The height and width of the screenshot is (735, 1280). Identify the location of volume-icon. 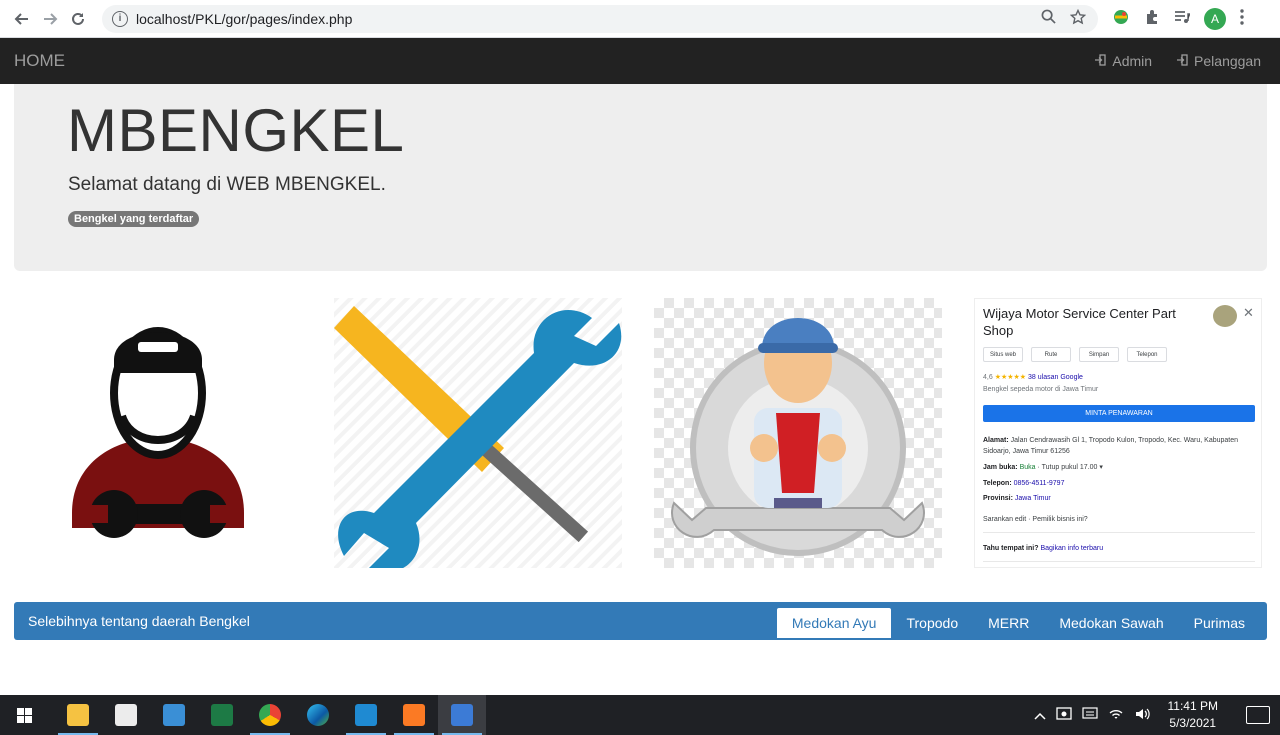
(1142, 715).